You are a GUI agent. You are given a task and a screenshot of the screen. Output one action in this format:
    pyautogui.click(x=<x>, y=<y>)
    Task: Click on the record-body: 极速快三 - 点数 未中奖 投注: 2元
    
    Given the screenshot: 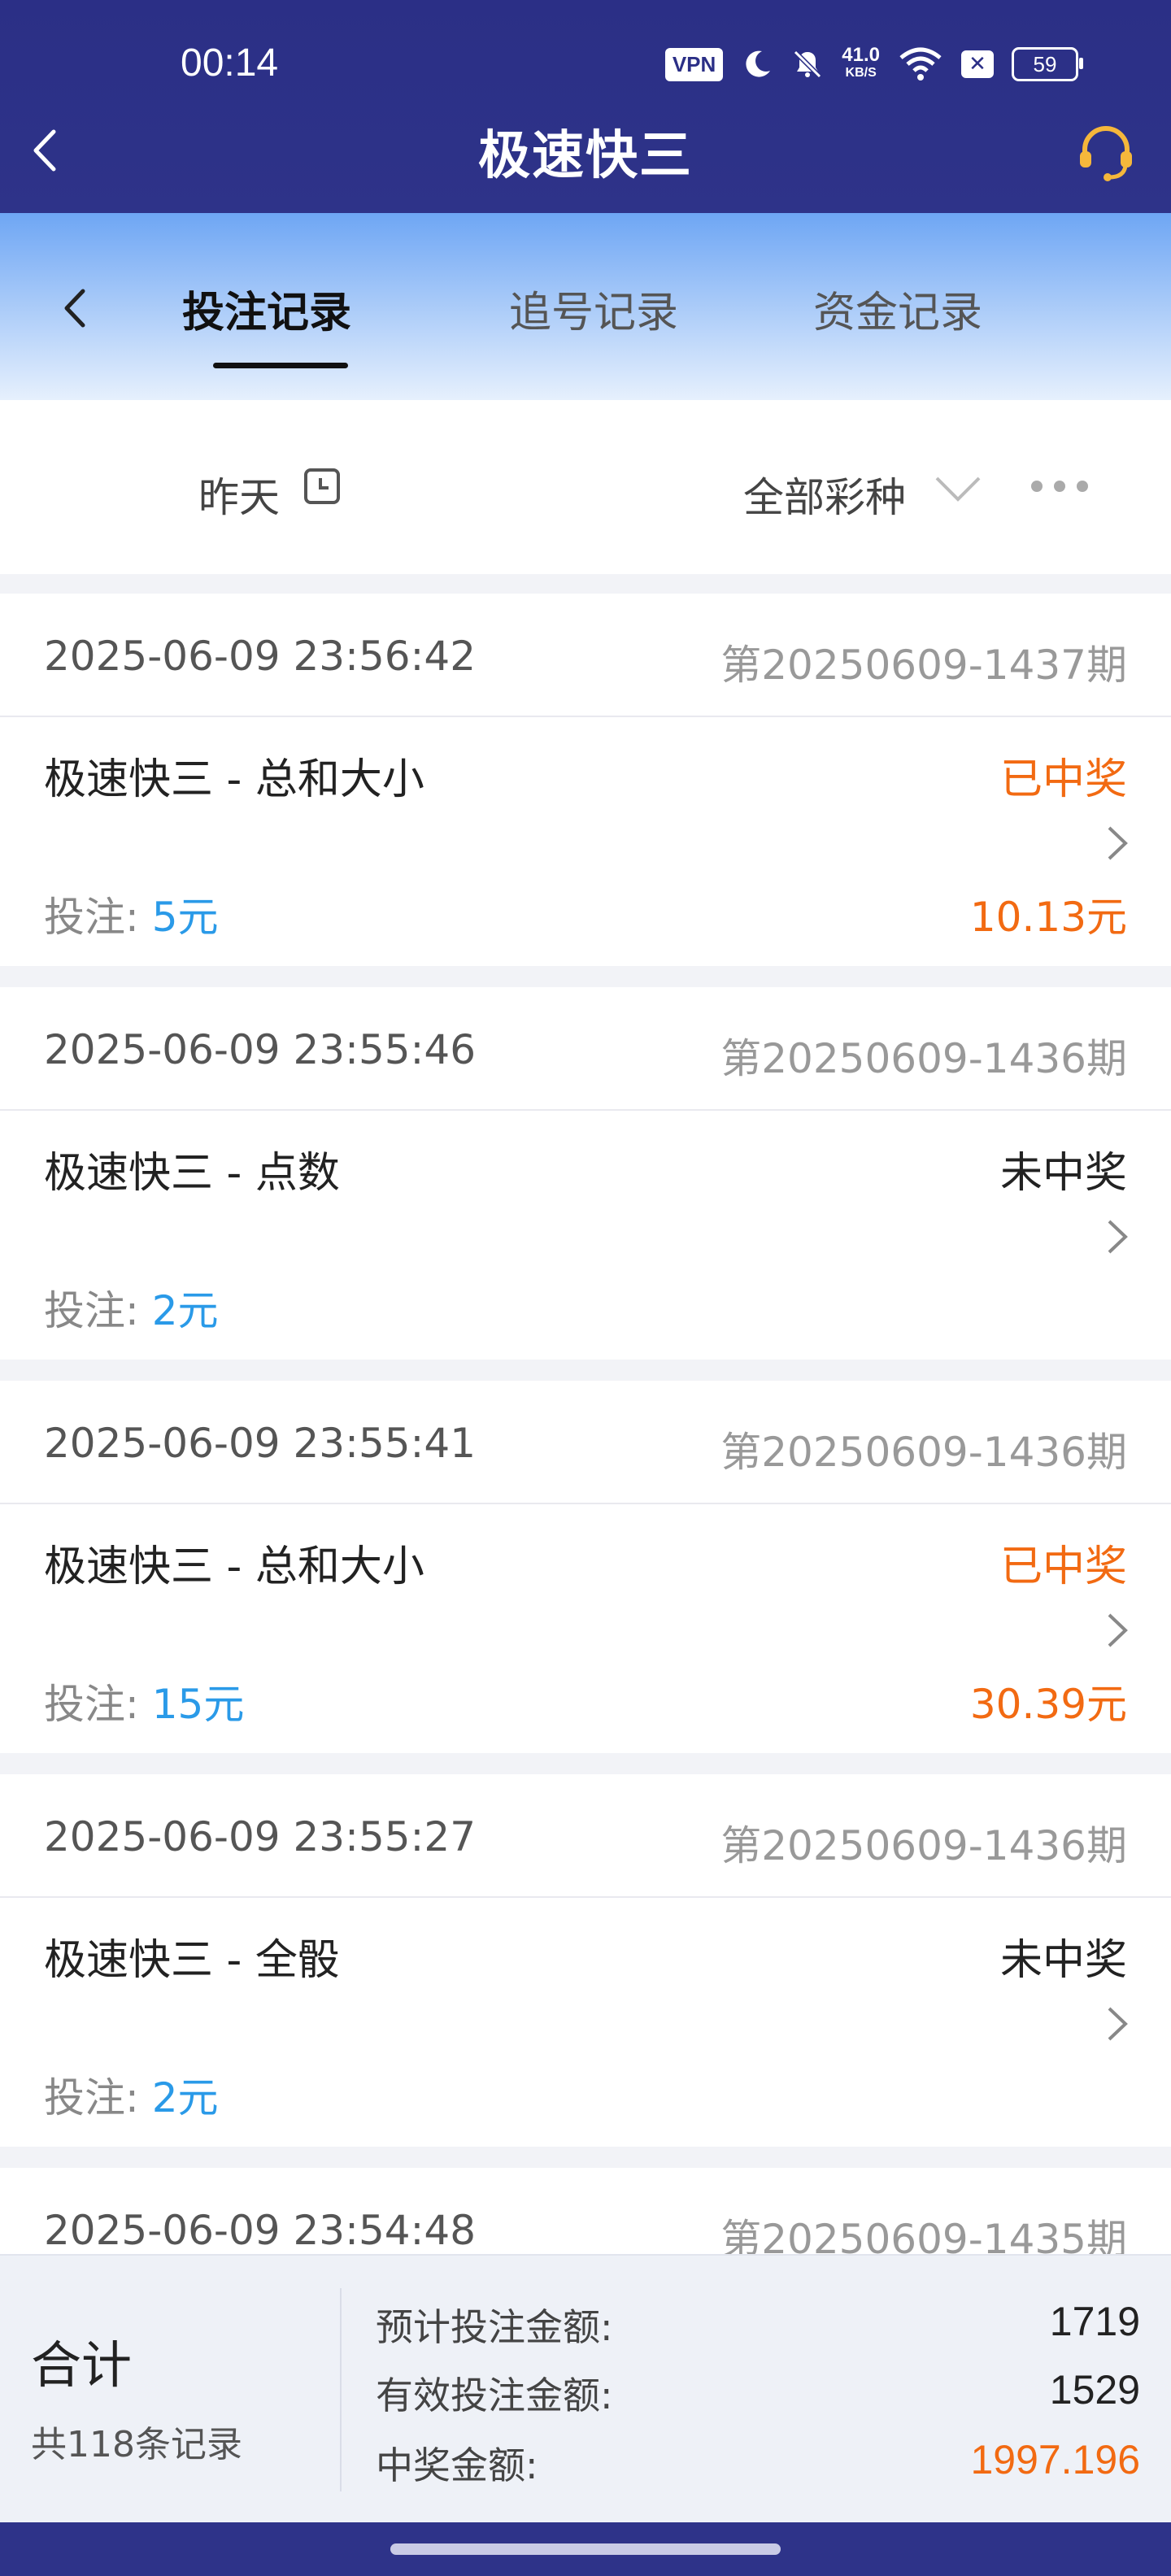 What is the action you would take?
    pyautogui.click(x=585, y=1235)
    